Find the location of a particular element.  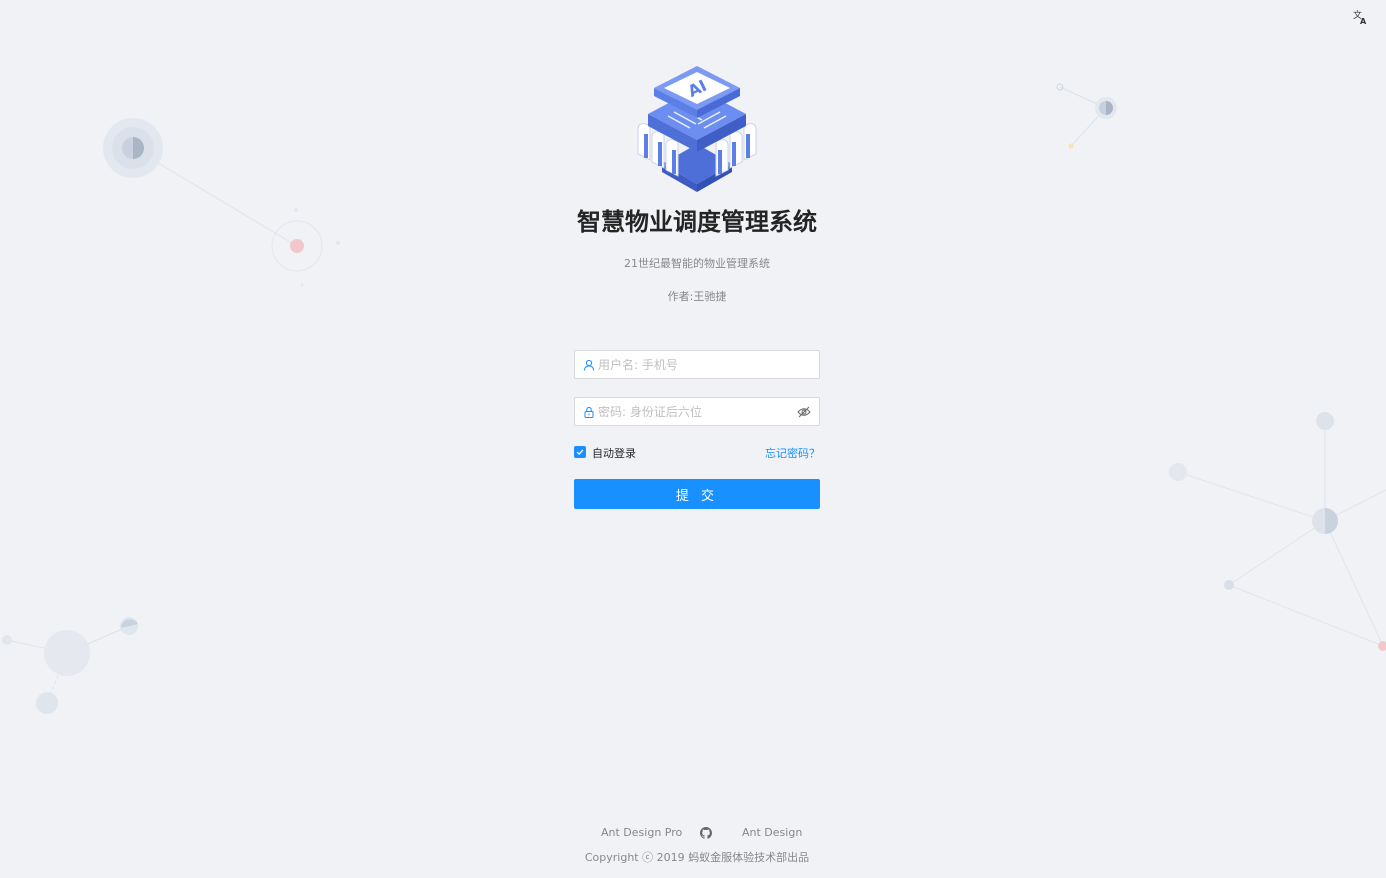

check-icon is located at coordinates (580, 452).